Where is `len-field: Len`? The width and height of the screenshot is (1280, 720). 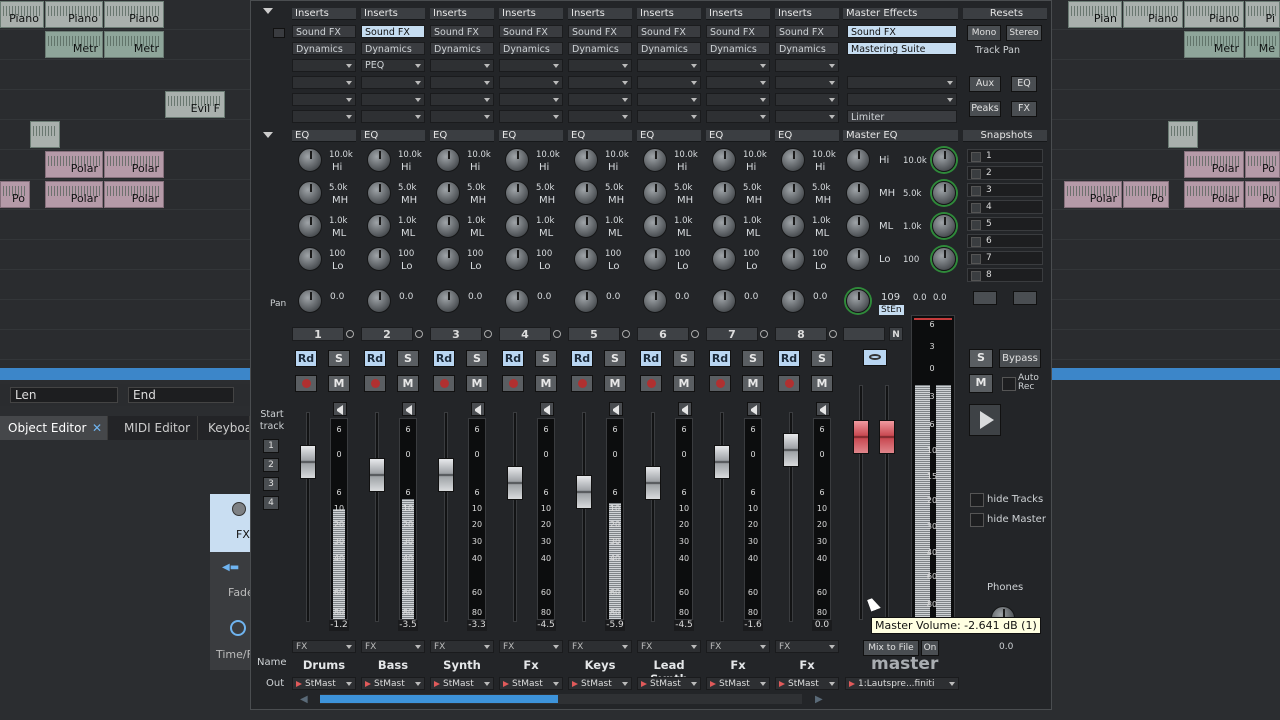
len-field: Len is located at coordinates (64, 395).